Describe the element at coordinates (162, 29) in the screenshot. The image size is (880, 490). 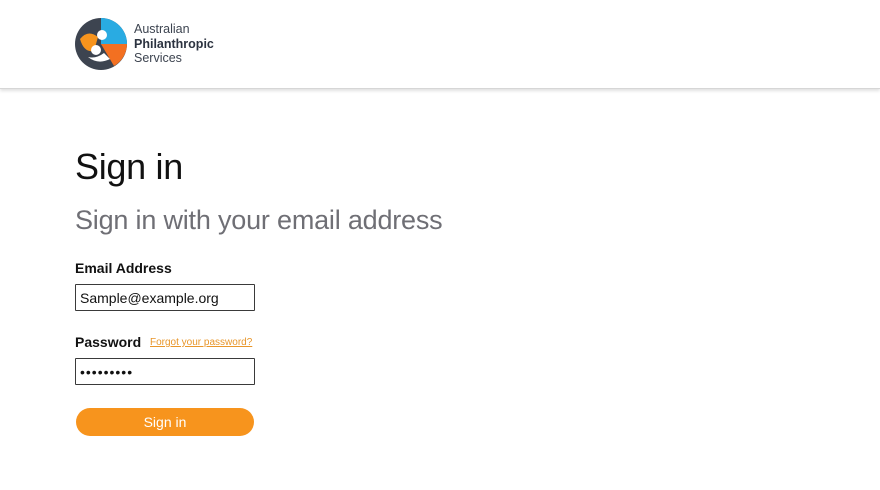
I see `brand-name-line1: Australian` at that location.